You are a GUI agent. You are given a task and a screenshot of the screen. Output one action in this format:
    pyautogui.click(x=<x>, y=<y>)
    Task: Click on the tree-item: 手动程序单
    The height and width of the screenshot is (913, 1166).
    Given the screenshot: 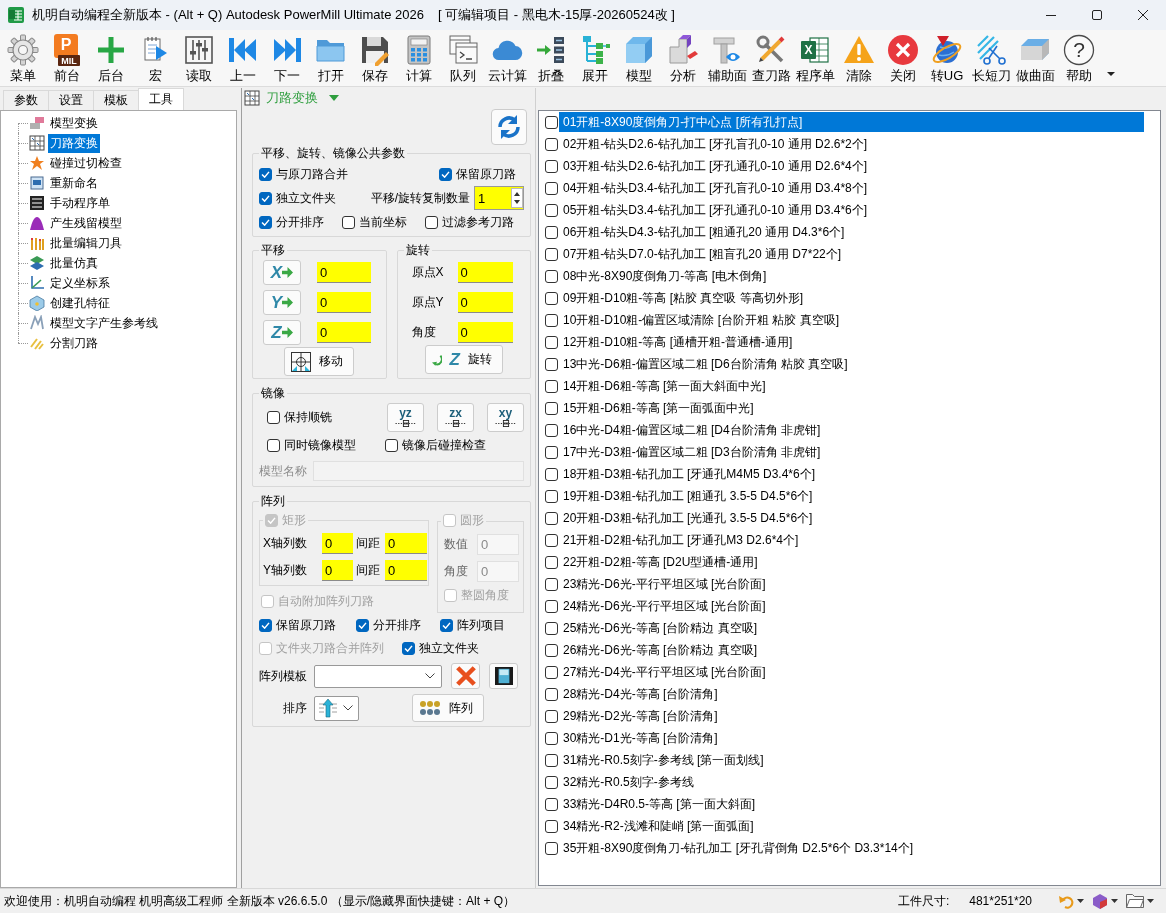 What is the action you would take?
    pyautogui.click(x=80, y=203)
    